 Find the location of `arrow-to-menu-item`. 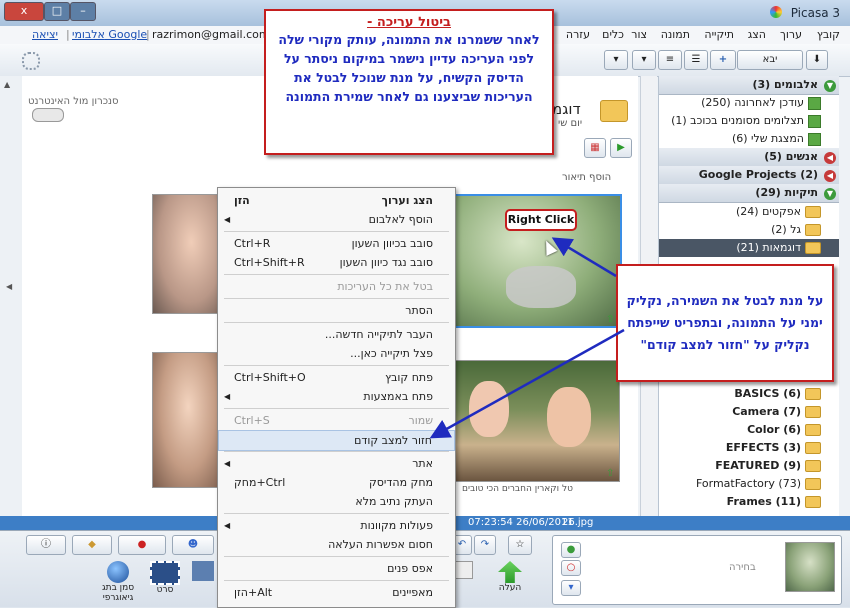

arrow-to-menu-item is located at coordinates (527, 383).